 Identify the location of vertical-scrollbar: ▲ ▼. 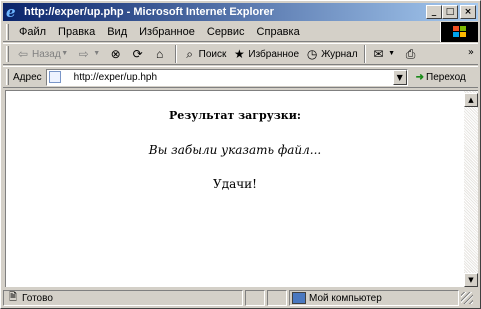
(471, 188).